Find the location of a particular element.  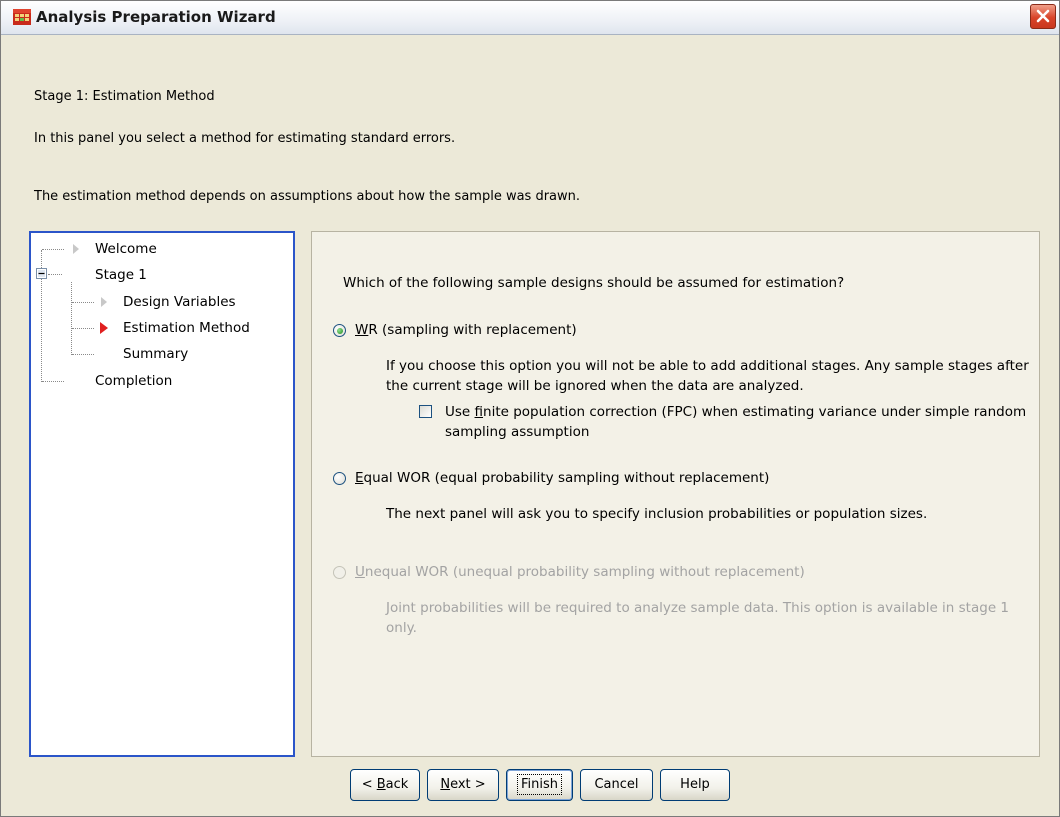

close-icon is located at coordinates (1043, 16).